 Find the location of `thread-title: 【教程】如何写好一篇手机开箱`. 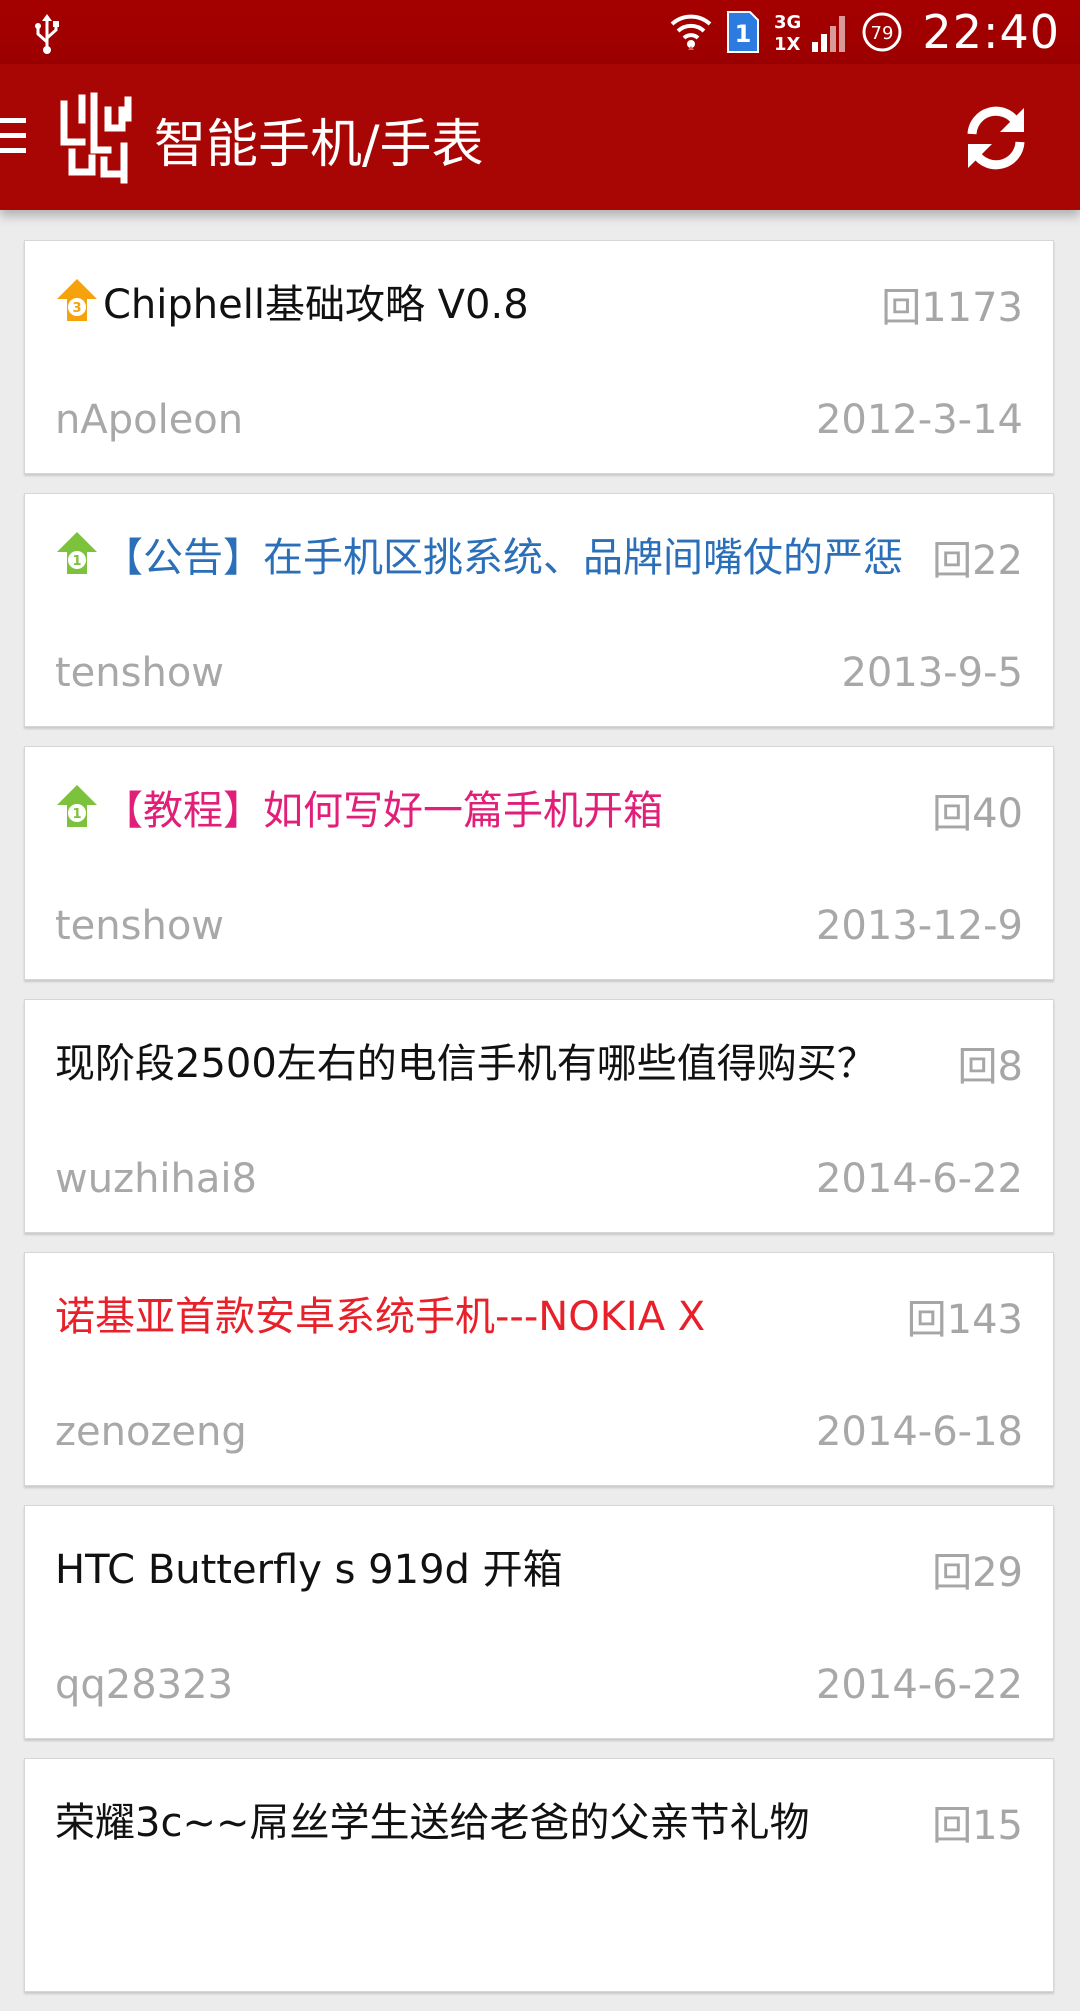

thread-title: 【教程】如何写好一篇手机开箱 is located at coordinates (383, 811).